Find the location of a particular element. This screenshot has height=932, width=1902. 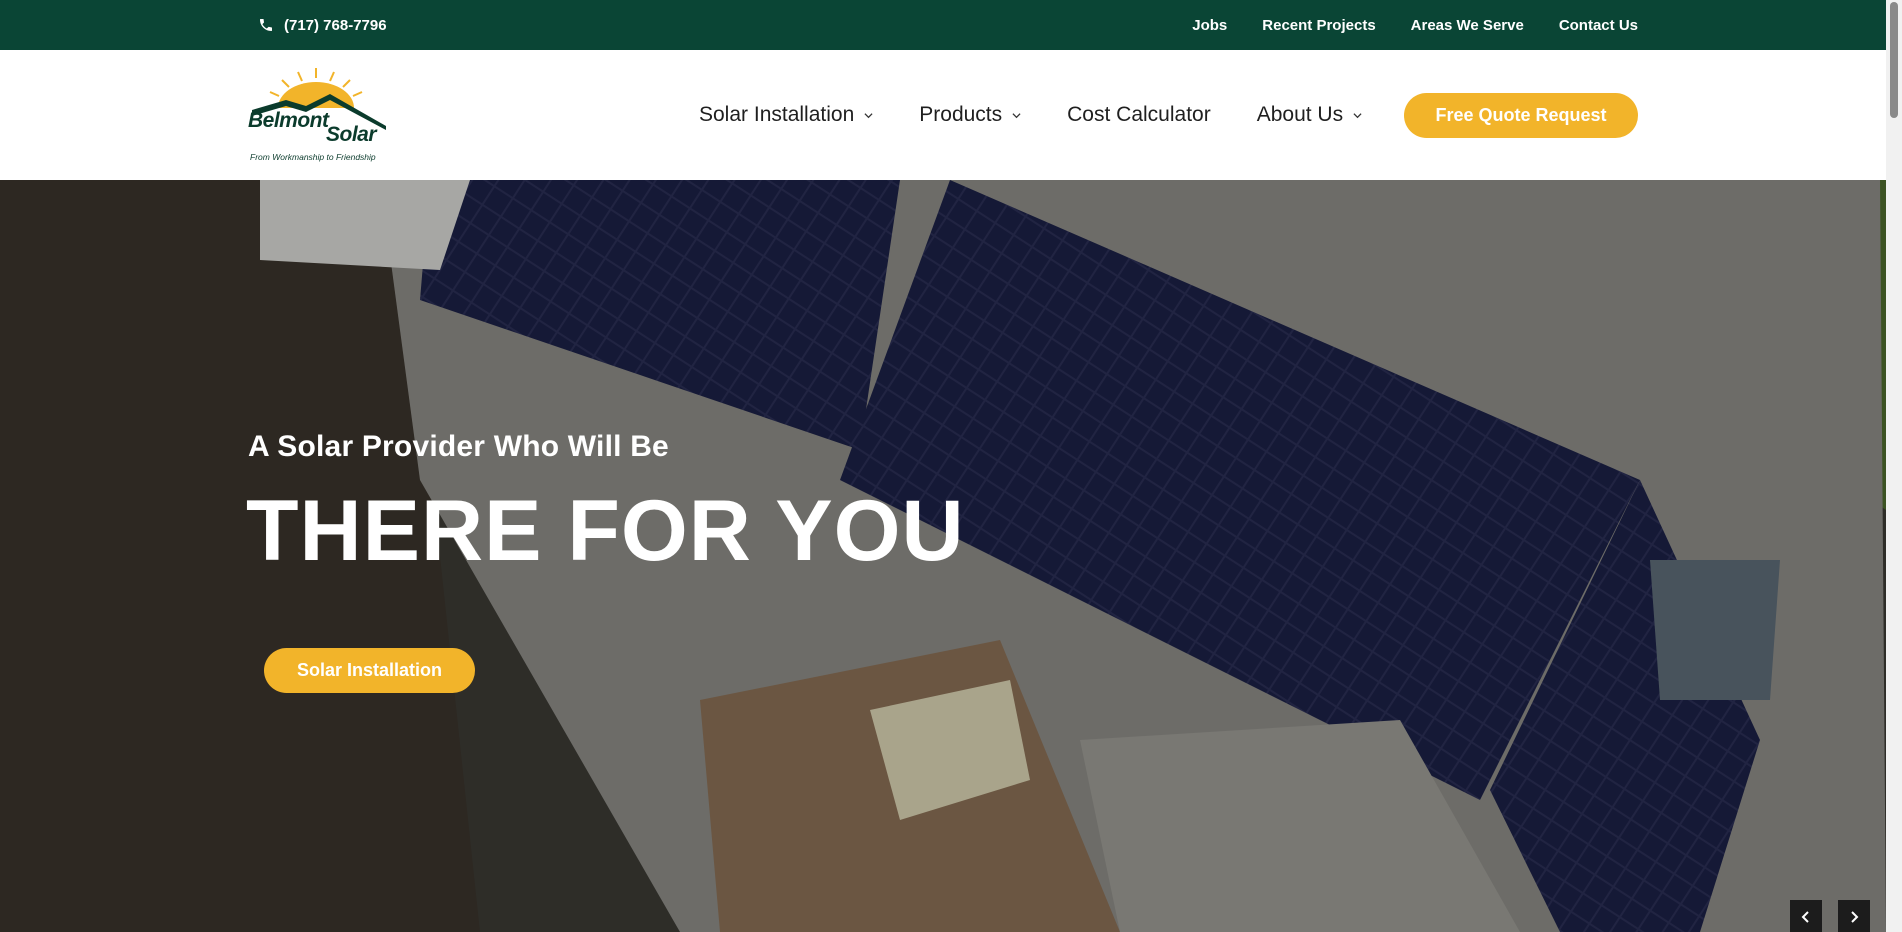

slider-next-button is located at coordinates (1854, 916).